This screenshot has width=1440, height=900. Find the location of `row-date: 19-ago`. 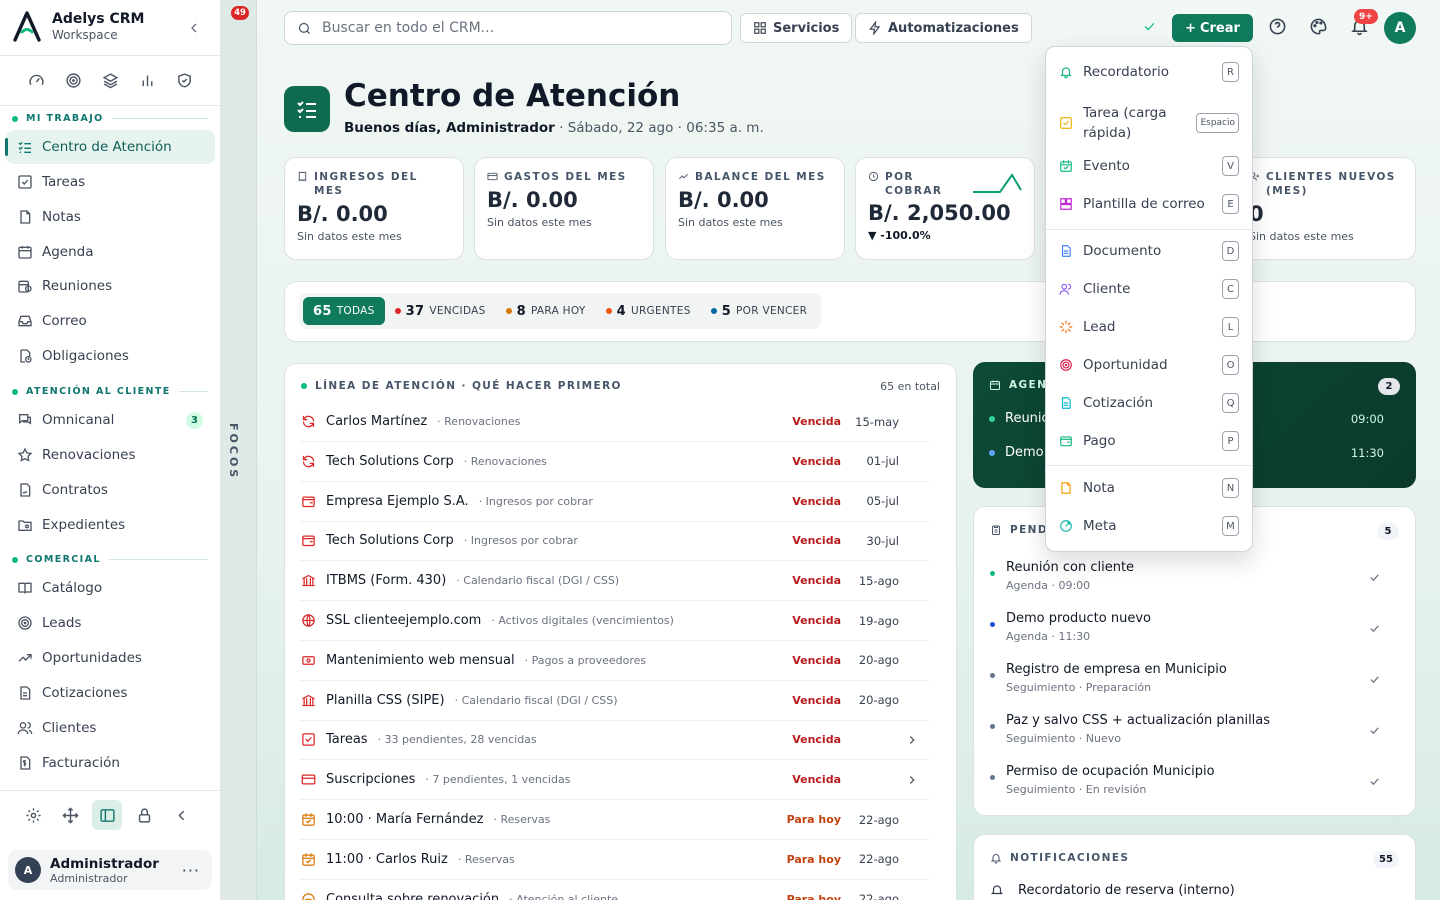

row-date: 19-ago is located at coordinates (878, 620).